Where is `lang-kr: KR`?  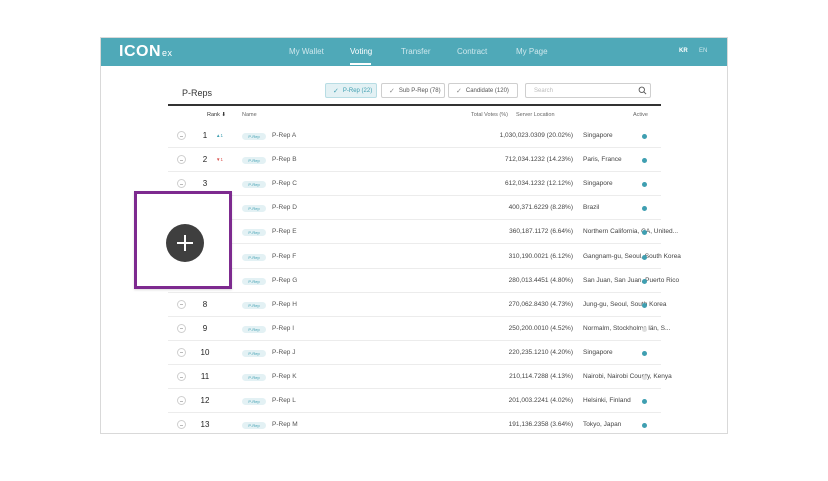 lang-kr: KR is located at coordinates (683, 51).